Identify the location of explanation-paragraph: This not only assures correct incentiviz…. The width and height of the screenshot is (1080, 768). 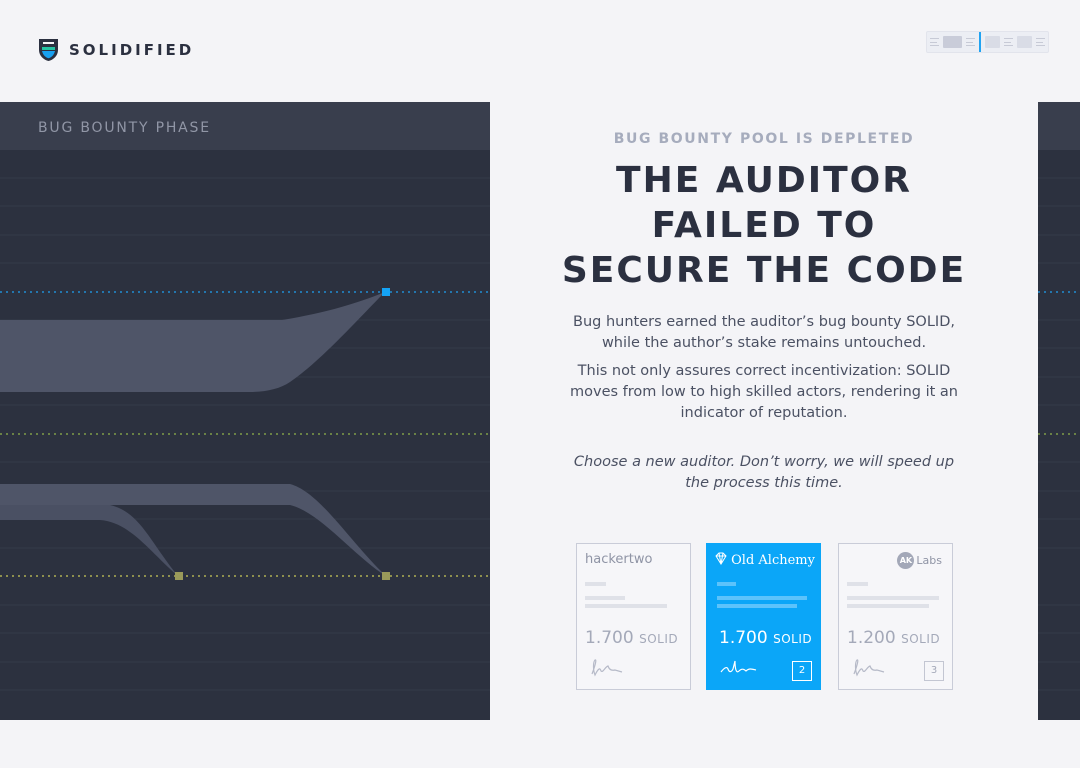
(764, 392).